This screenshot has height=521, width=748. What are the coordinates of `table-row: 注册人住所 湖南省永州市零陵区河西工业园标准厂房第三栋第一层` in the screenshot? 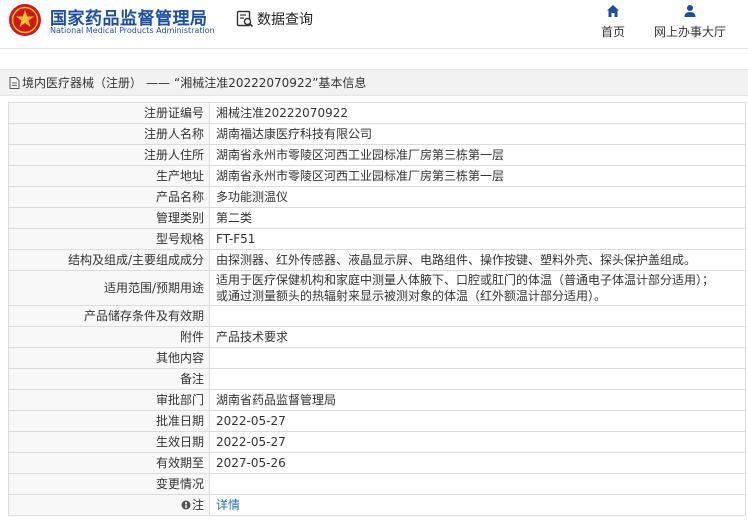 It's located at (377, 155).